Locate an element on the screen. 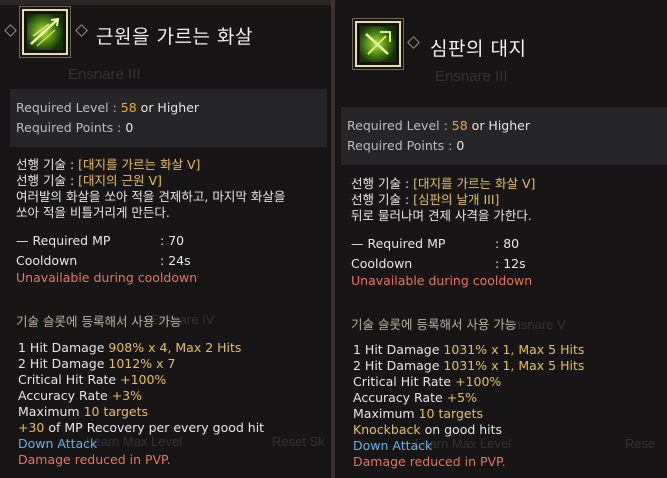 The image size is (667, 478). effect-hit2: 2 Hit Damage 1012% x 7 is located at coordinates (96, 363).